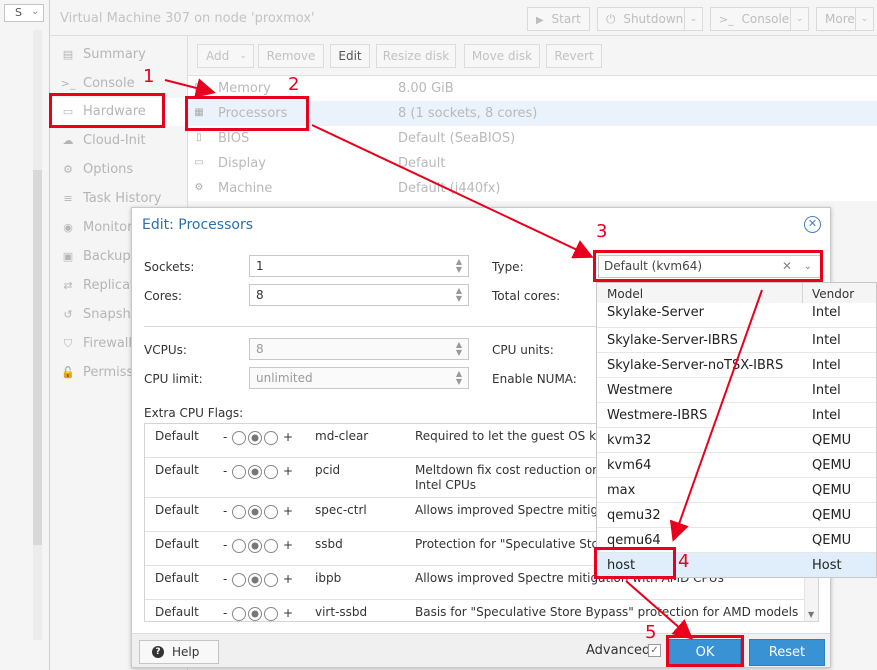  Describe the element at coordinates (37, 357) in the screenshot. I see `tree-scrollbar-thumb` at that location.